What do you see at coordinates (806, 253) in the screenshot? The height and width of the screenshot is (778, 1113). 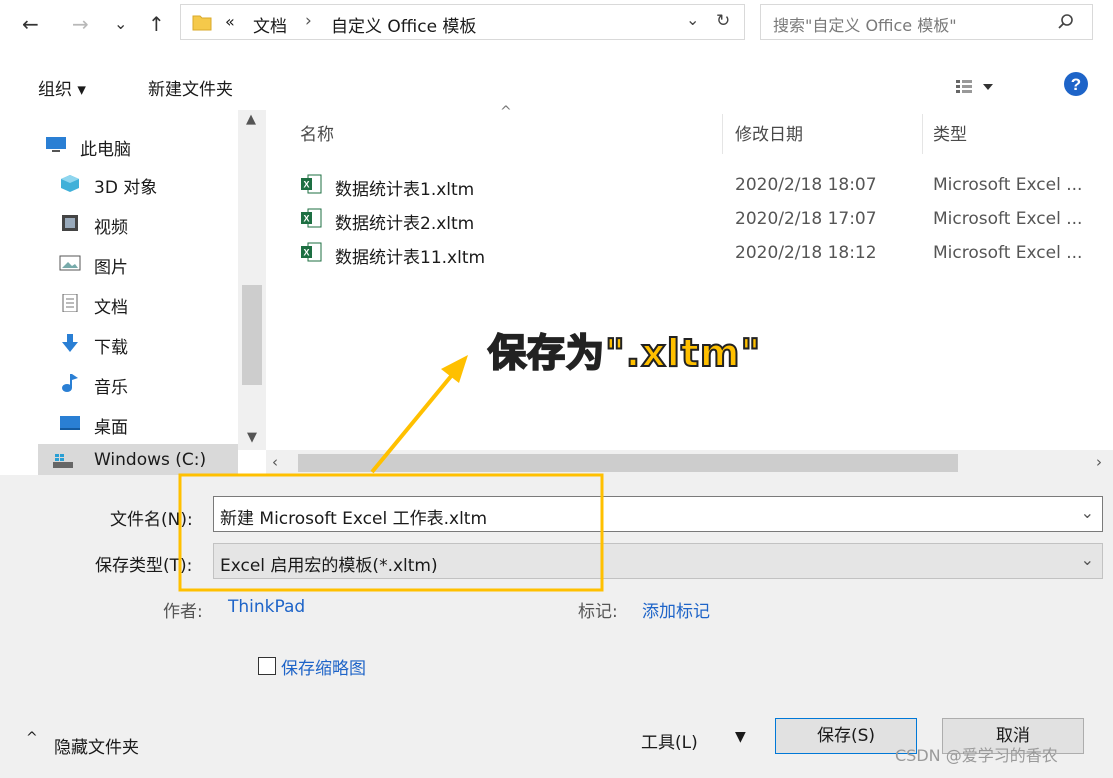 I see `file-date: 2020/2/18 18:12` at bounding box center [806, 253].